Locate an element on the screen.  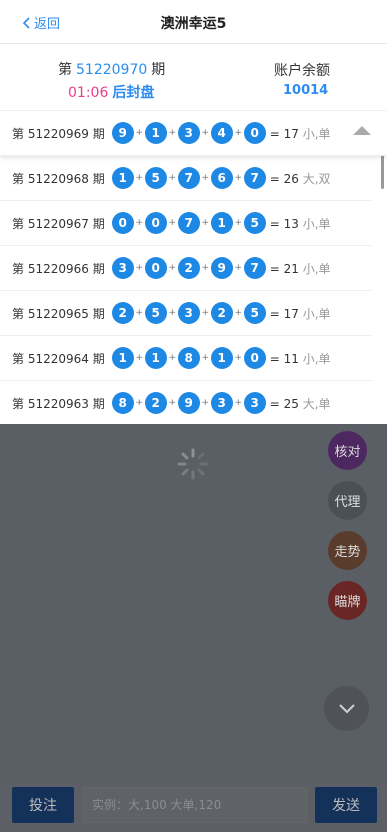
trend-button: 走势 is located at coordinates (347, 550).